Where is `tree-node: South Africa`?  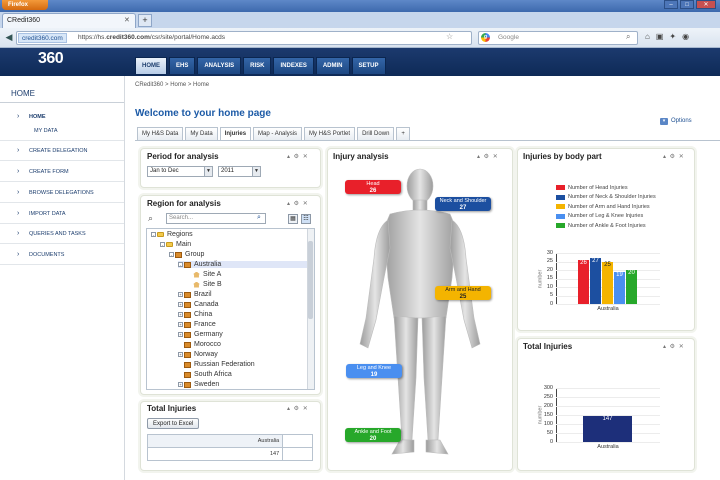 tree-node: South Africa is located at coordinates (205, 374).